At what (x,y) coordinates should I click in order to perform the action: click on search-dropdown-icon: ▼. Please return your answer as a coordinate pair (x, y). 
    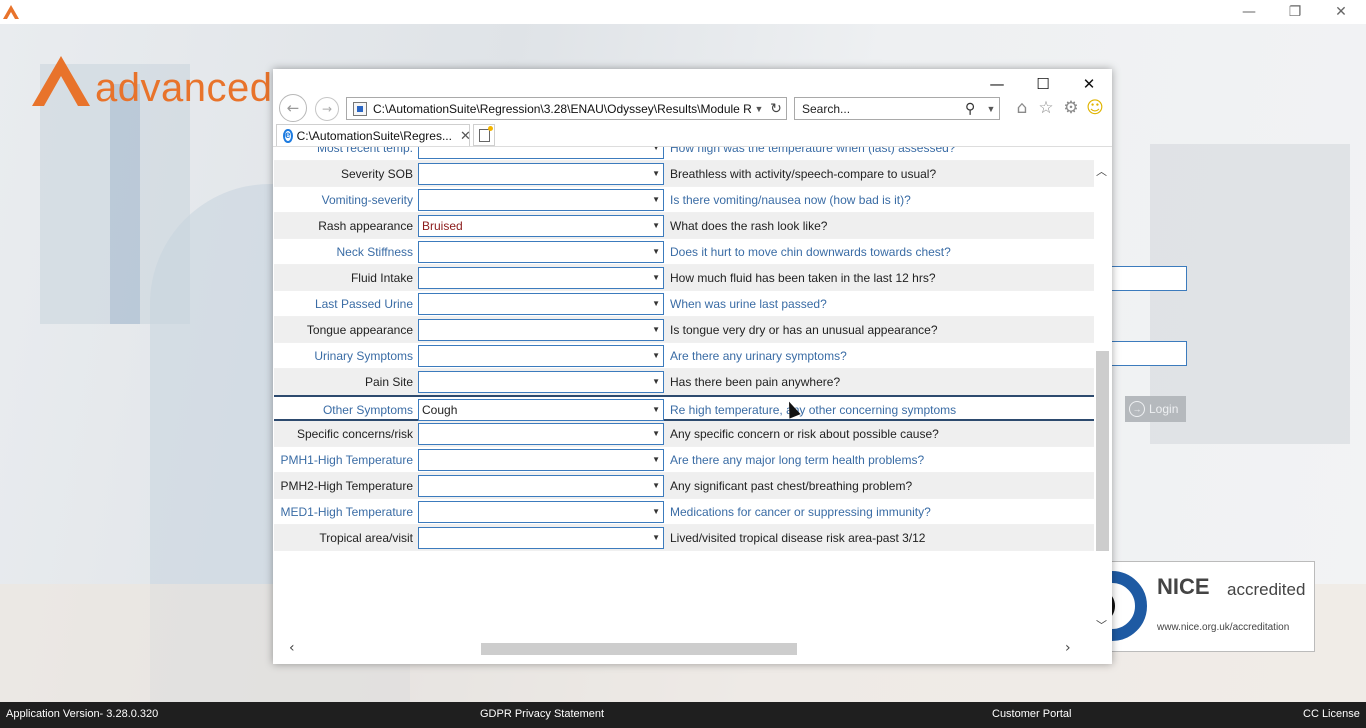
    Looking at the image, I should click on (991, 109).